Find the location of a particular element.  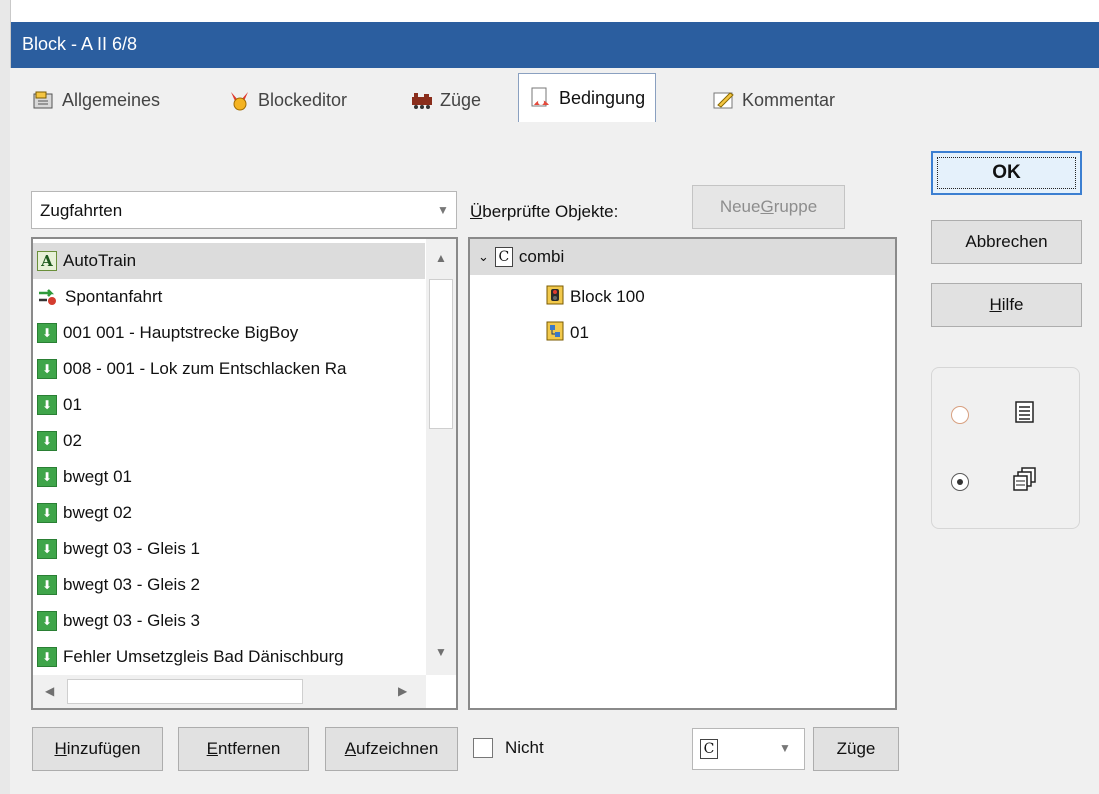

filter-combobox: Zugfahrten ▼ is located at coordinates (244, 210).